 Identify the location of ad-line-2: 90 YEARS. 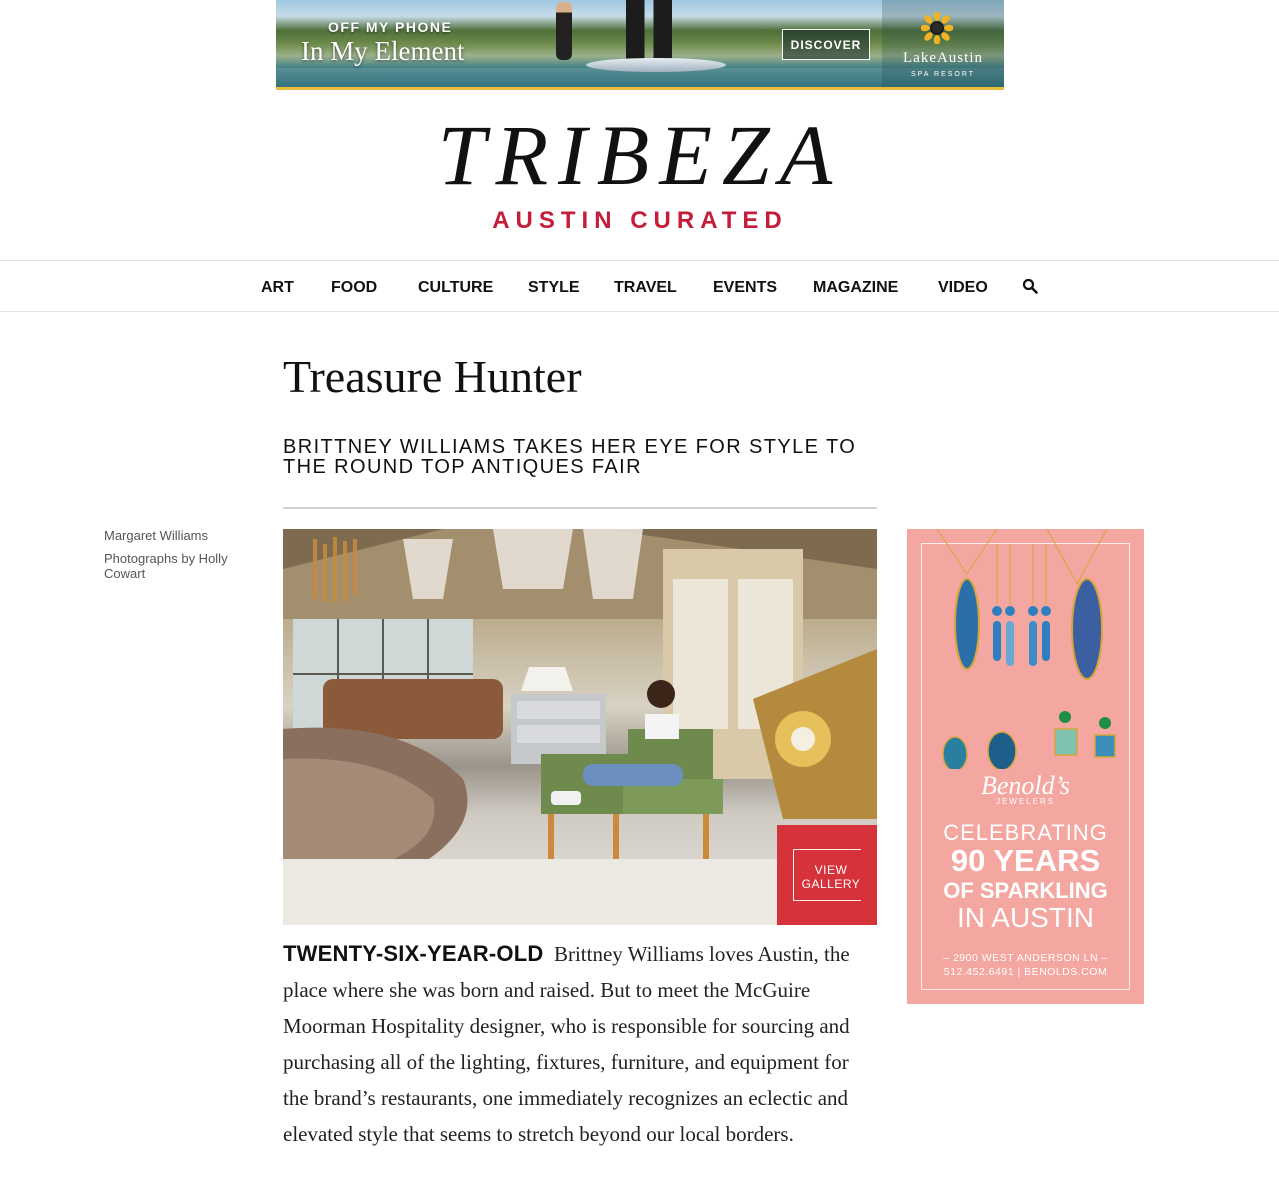
(1025, 860).